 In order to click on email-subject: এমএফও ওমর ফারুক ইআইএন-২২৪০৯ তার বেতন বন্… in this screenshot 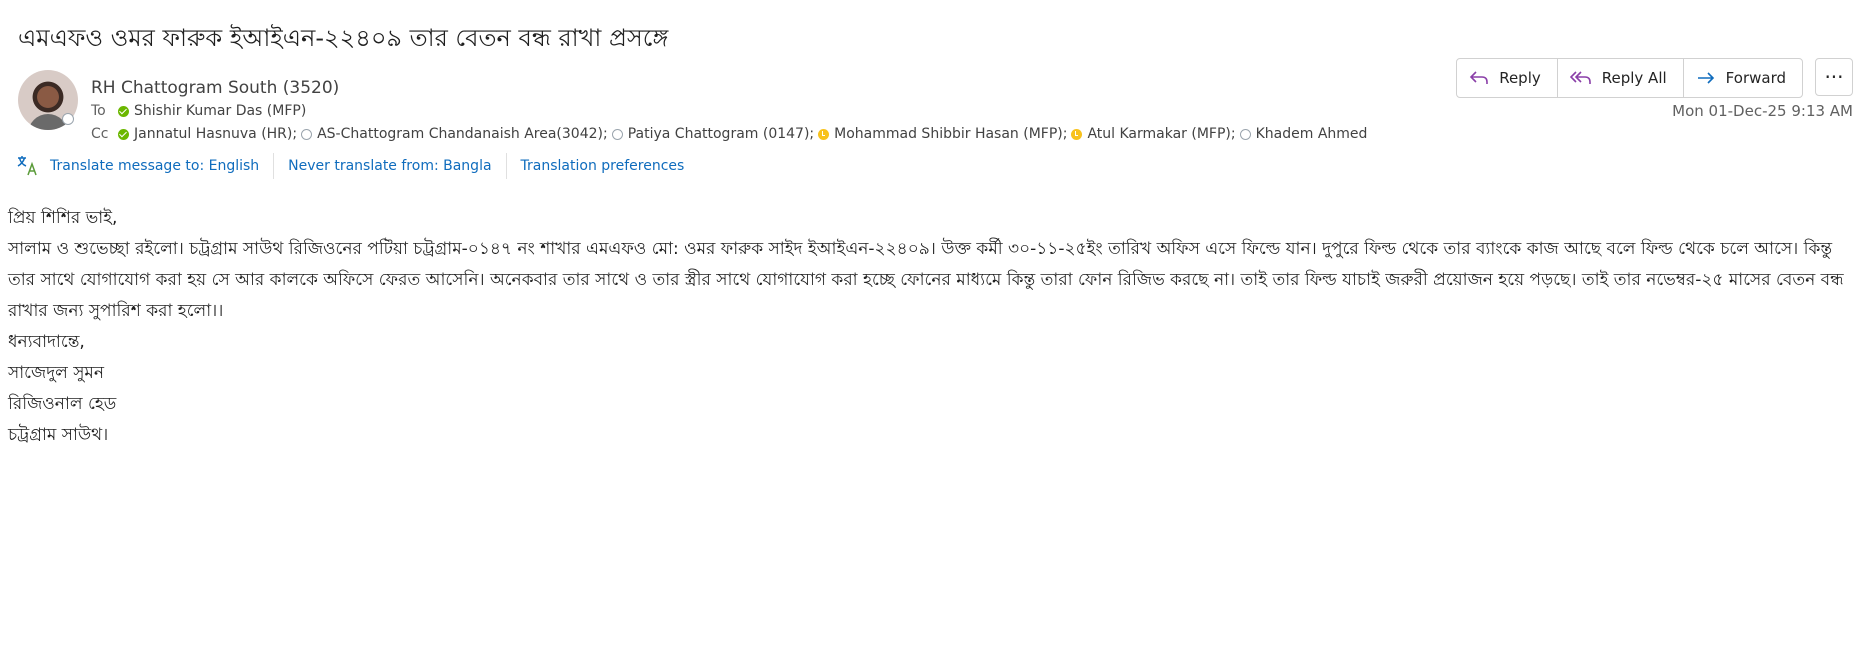, I will do `click(343, 38)`.